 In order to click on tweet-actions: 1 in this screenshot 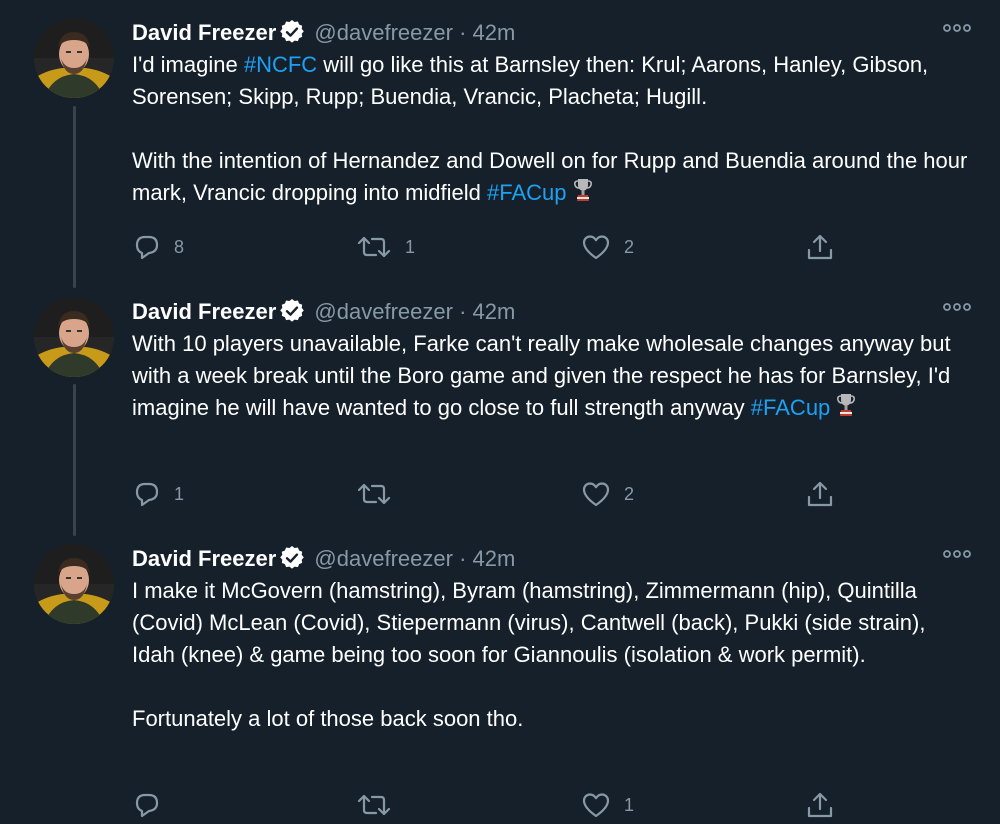, I will do `click(492, 805)`.